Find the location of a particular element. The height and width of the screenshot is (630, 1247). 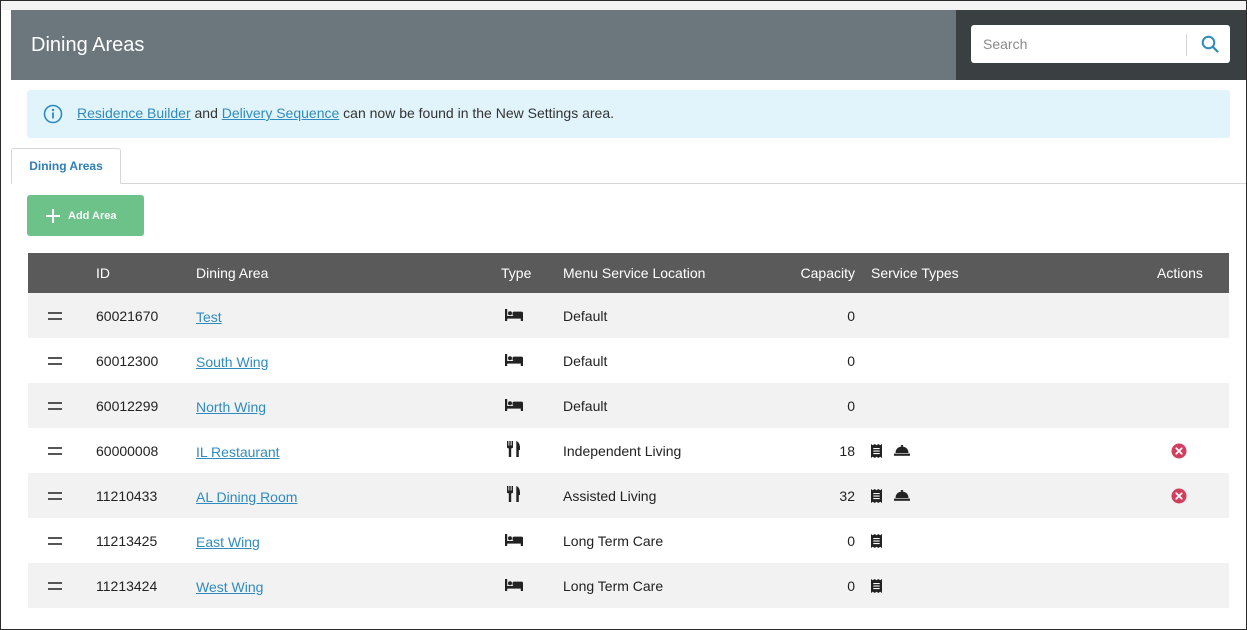

area-id: 60012299 is located at coordinates (127, 405).